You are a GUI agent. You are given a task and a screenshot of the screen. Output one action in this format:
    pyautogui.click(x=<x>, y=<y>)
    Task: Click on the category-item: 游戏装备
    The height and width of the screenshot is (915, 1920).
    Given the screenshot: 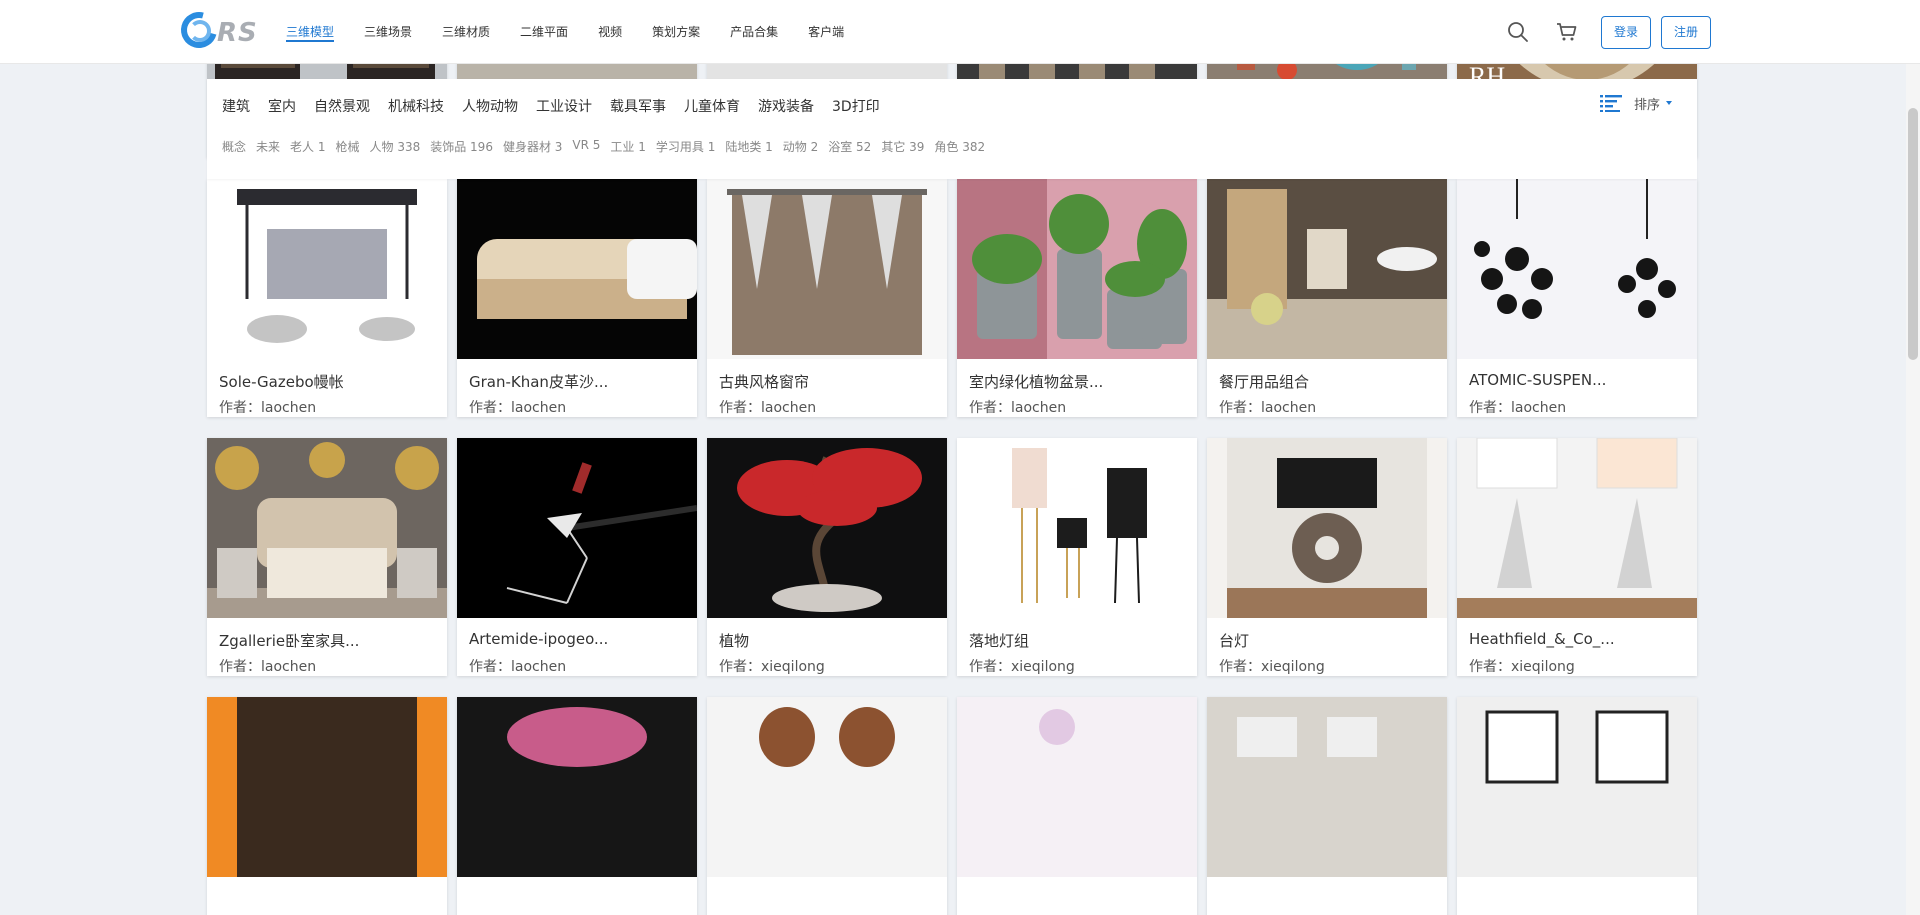 What is the action you would take?
    pyautogui.click(x=786, y=106)
    